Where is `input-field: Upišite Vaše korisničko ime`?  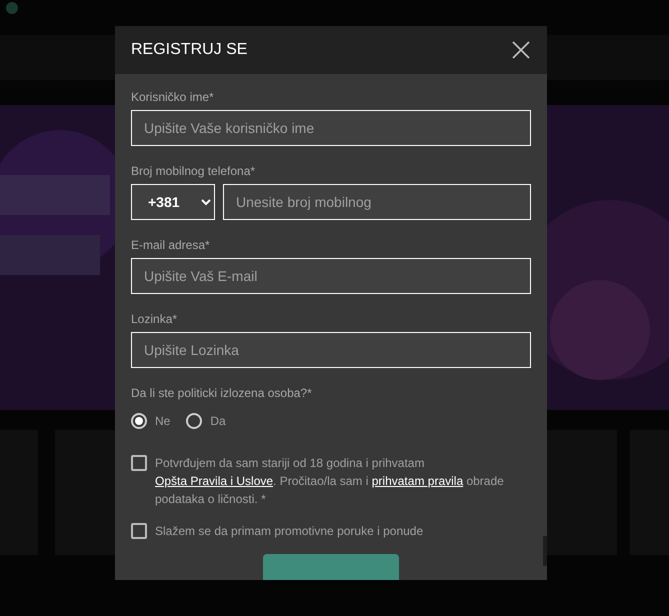 input-field: Upišite Vaše korisničko ime is located at coordinates (331, 128).